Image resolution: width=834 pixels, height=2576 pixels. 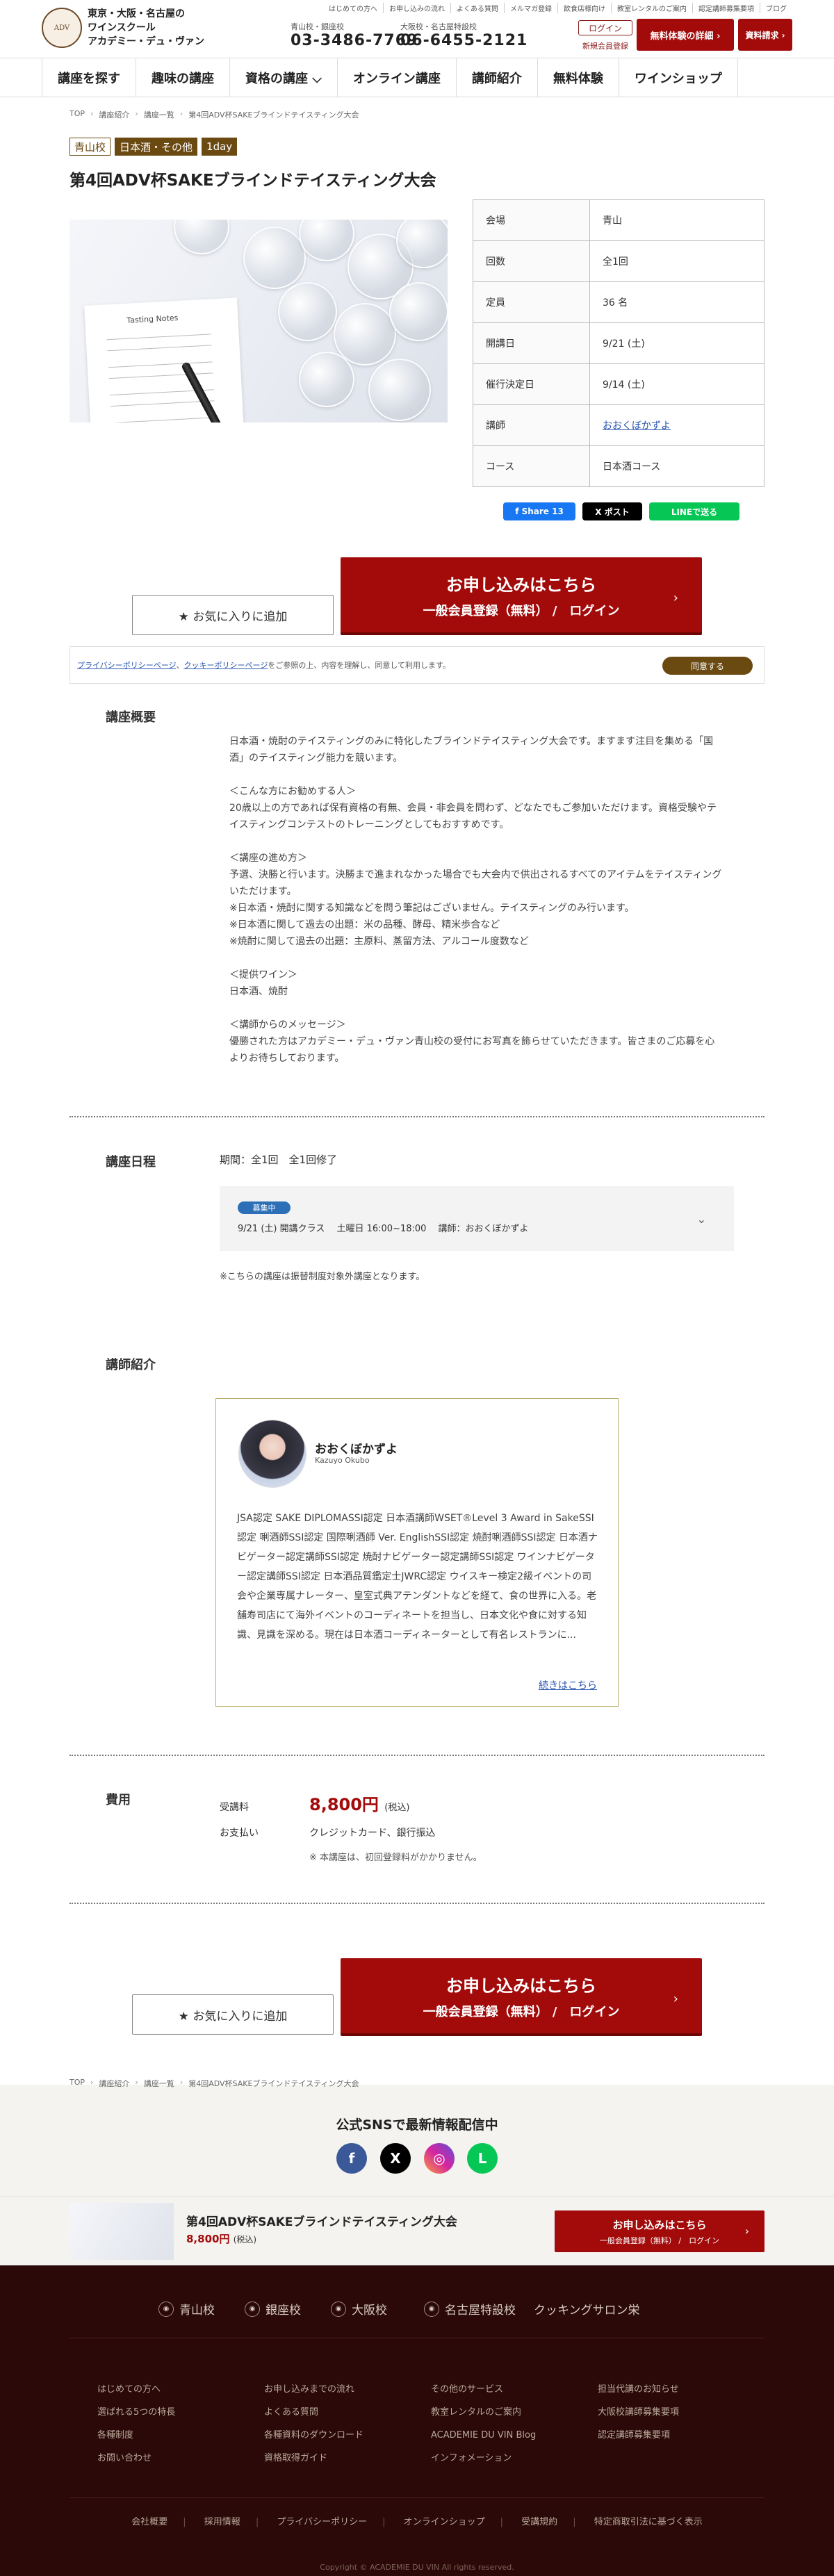 I want to click on x-post-button: X ポスト, so click(x=612, y=511).